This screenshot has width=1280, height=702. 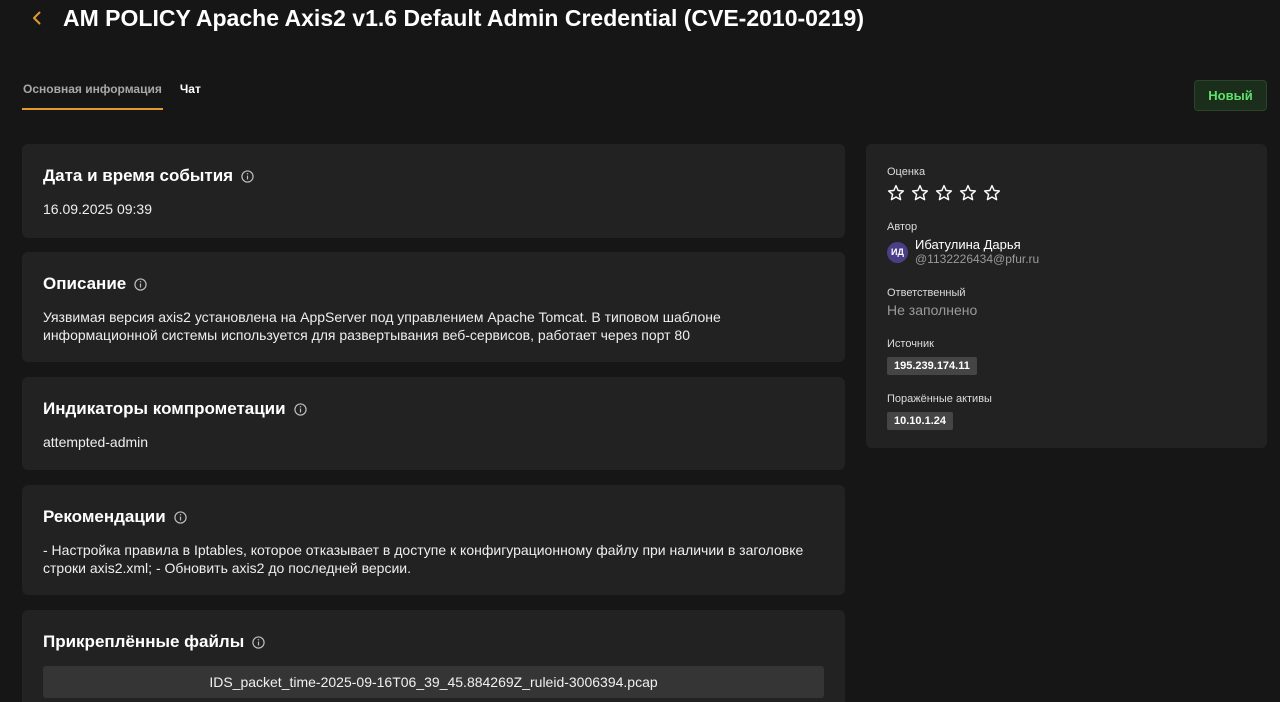 I want to click on indicators-title: Индикаторы компрометации, so click(x=164, y=408).